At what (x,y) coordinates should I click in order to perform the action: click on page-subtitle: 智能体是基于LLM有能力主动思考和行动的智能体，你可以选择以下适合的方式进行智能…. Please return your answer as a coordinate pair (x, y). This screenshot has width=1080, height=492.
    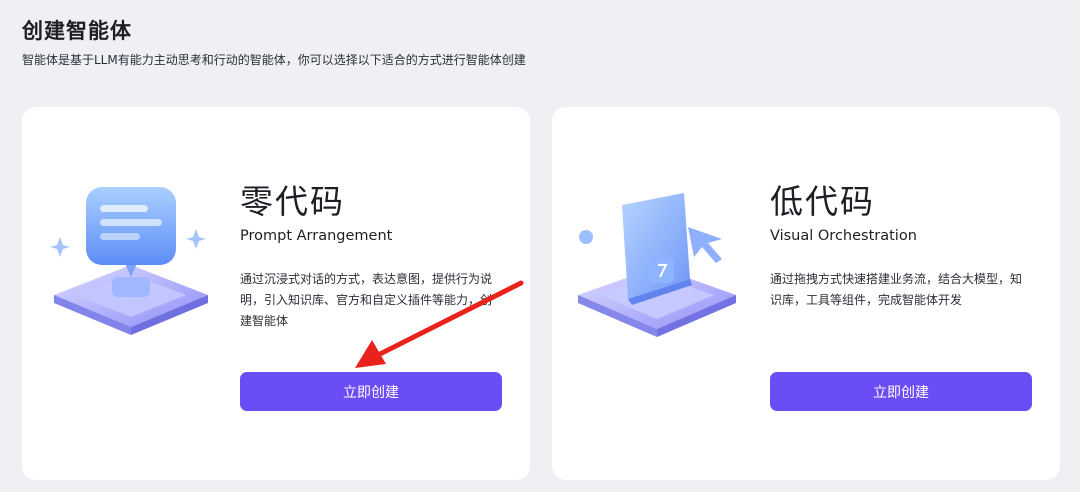
    Looking at the image, I should click on (274, 60).